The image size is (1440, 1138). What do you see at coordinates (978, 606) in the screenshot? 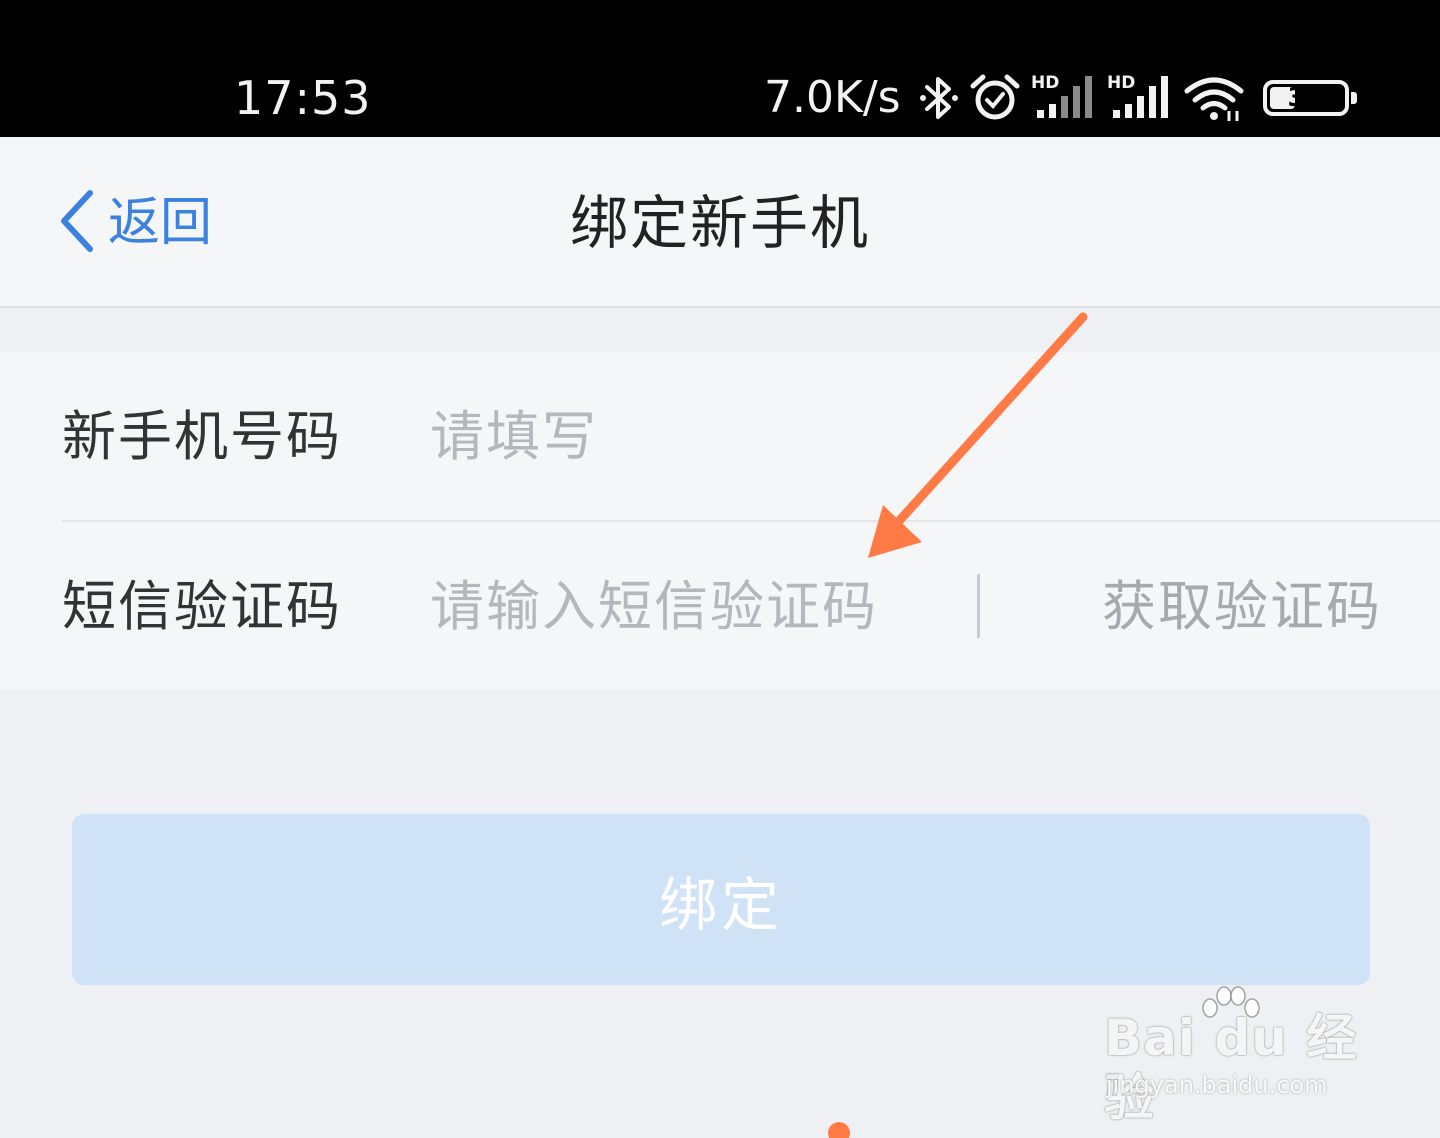
I see `code-divider` at bounding box center [978, 606].